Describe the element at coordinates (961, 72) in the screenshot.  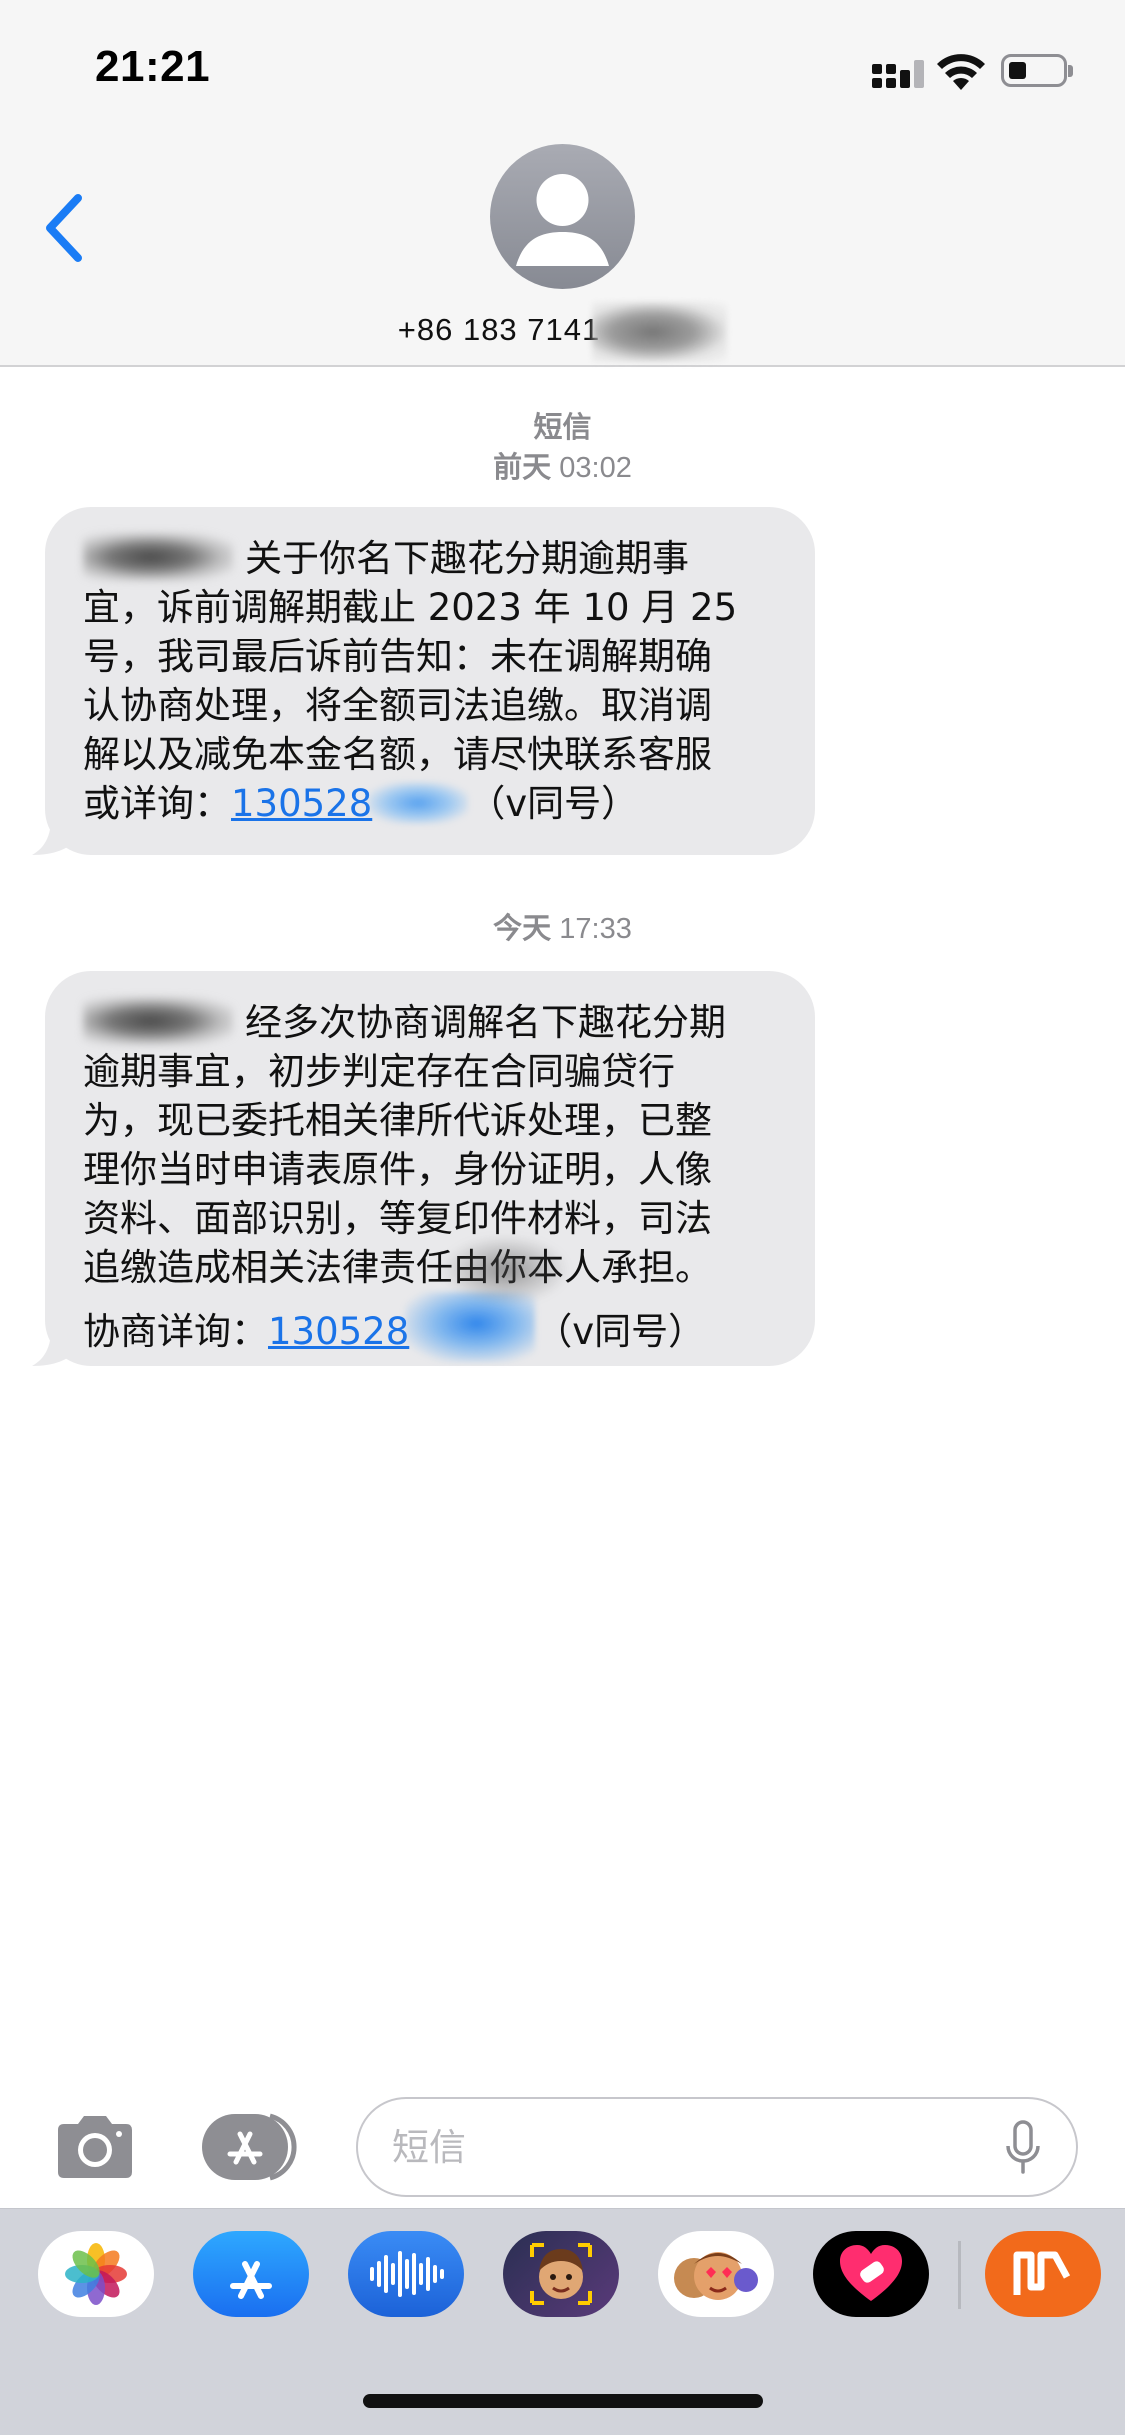
I see `wifi-icon` at that location.